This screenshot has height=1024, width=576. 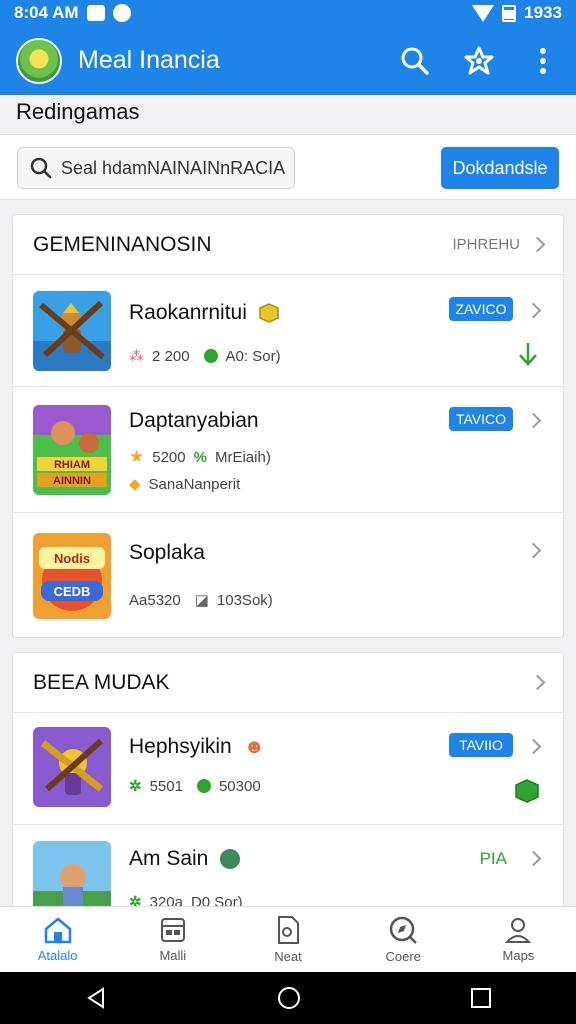 What do you see at coordinates (121, 13) in the screenshot?
I see `messenger-icon` at bounding box center [121, 13].